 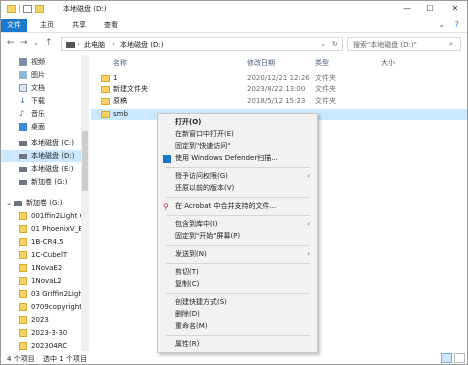 What do you see at coordinates (41, 88) in the screenshot?
I see `nav-item-documents: 文档` at bounding box center [41, 88].